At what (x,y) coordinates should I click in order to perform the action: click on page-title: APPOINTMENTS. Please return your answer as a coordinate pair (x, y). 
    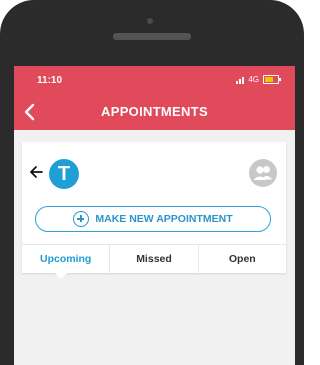
    Looking at the image, I should click on (154, 111).